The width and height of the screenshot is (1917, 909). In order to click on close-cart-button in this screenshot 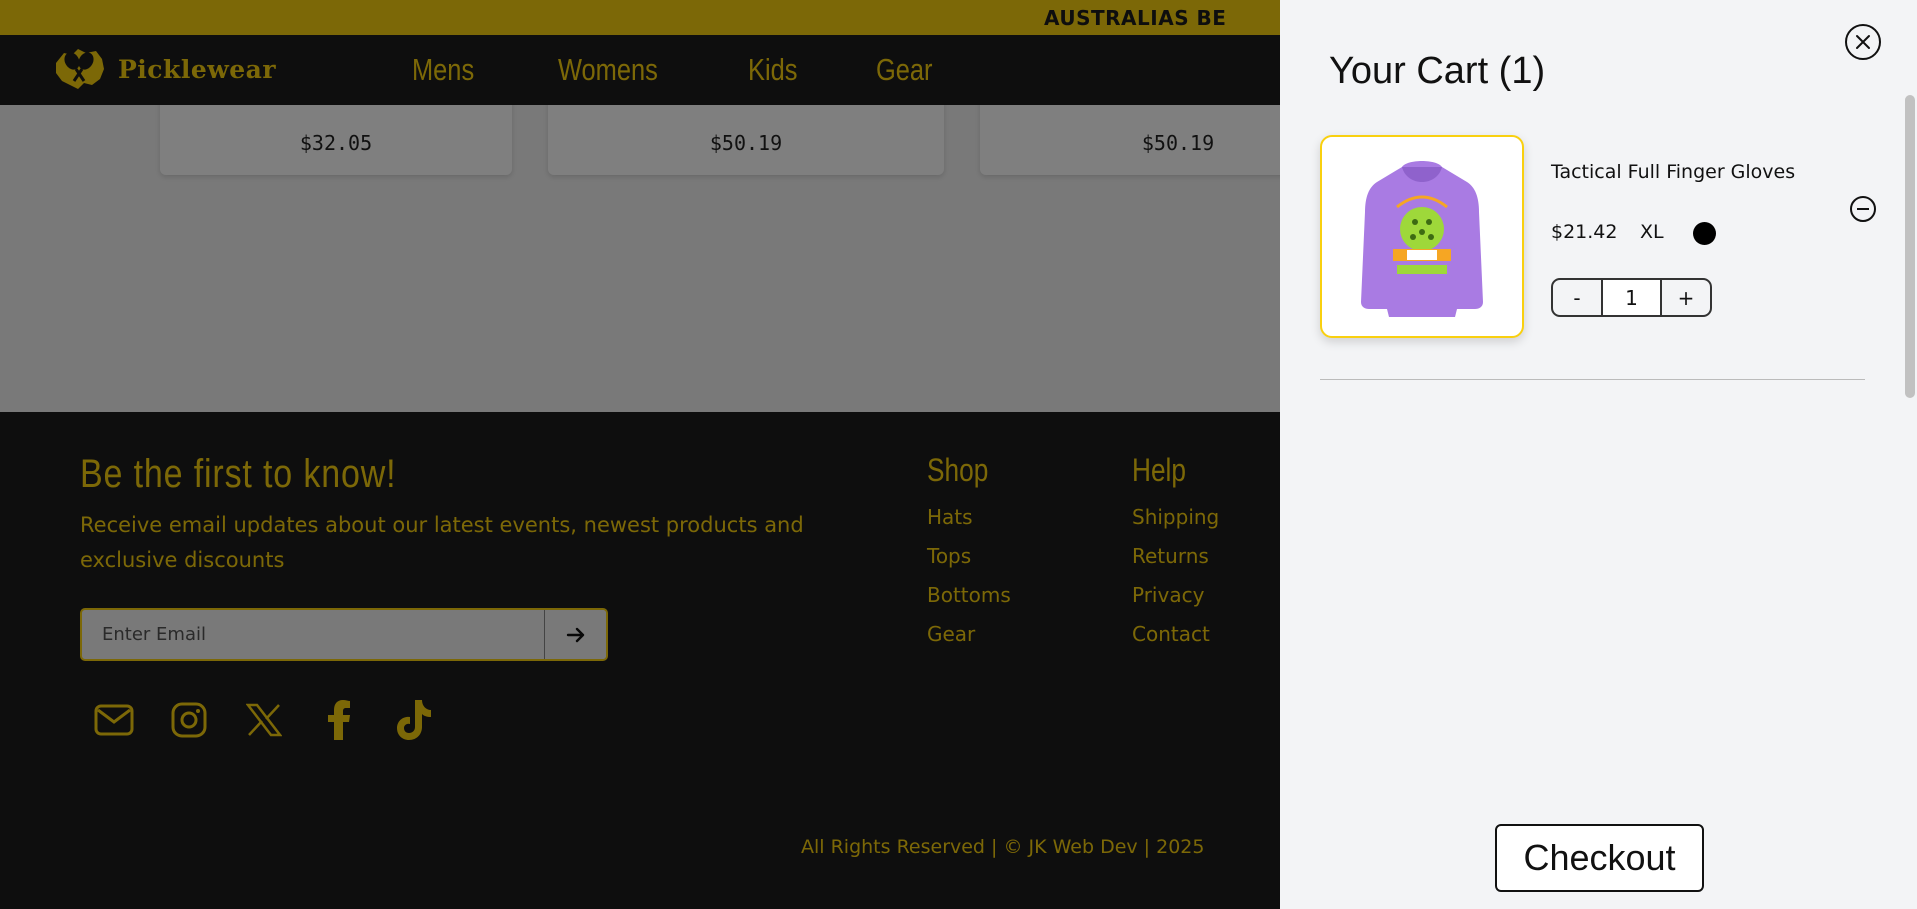, I will do `click(1863, 42)`.